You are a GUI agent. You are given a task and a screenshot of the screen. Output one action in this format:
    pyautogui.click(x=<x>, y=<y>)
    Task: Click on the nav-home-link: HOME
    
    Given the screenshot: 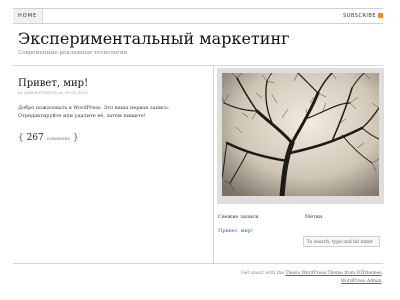 What is the action you would take?
    pyautogui.click(x=28, y=16)
    